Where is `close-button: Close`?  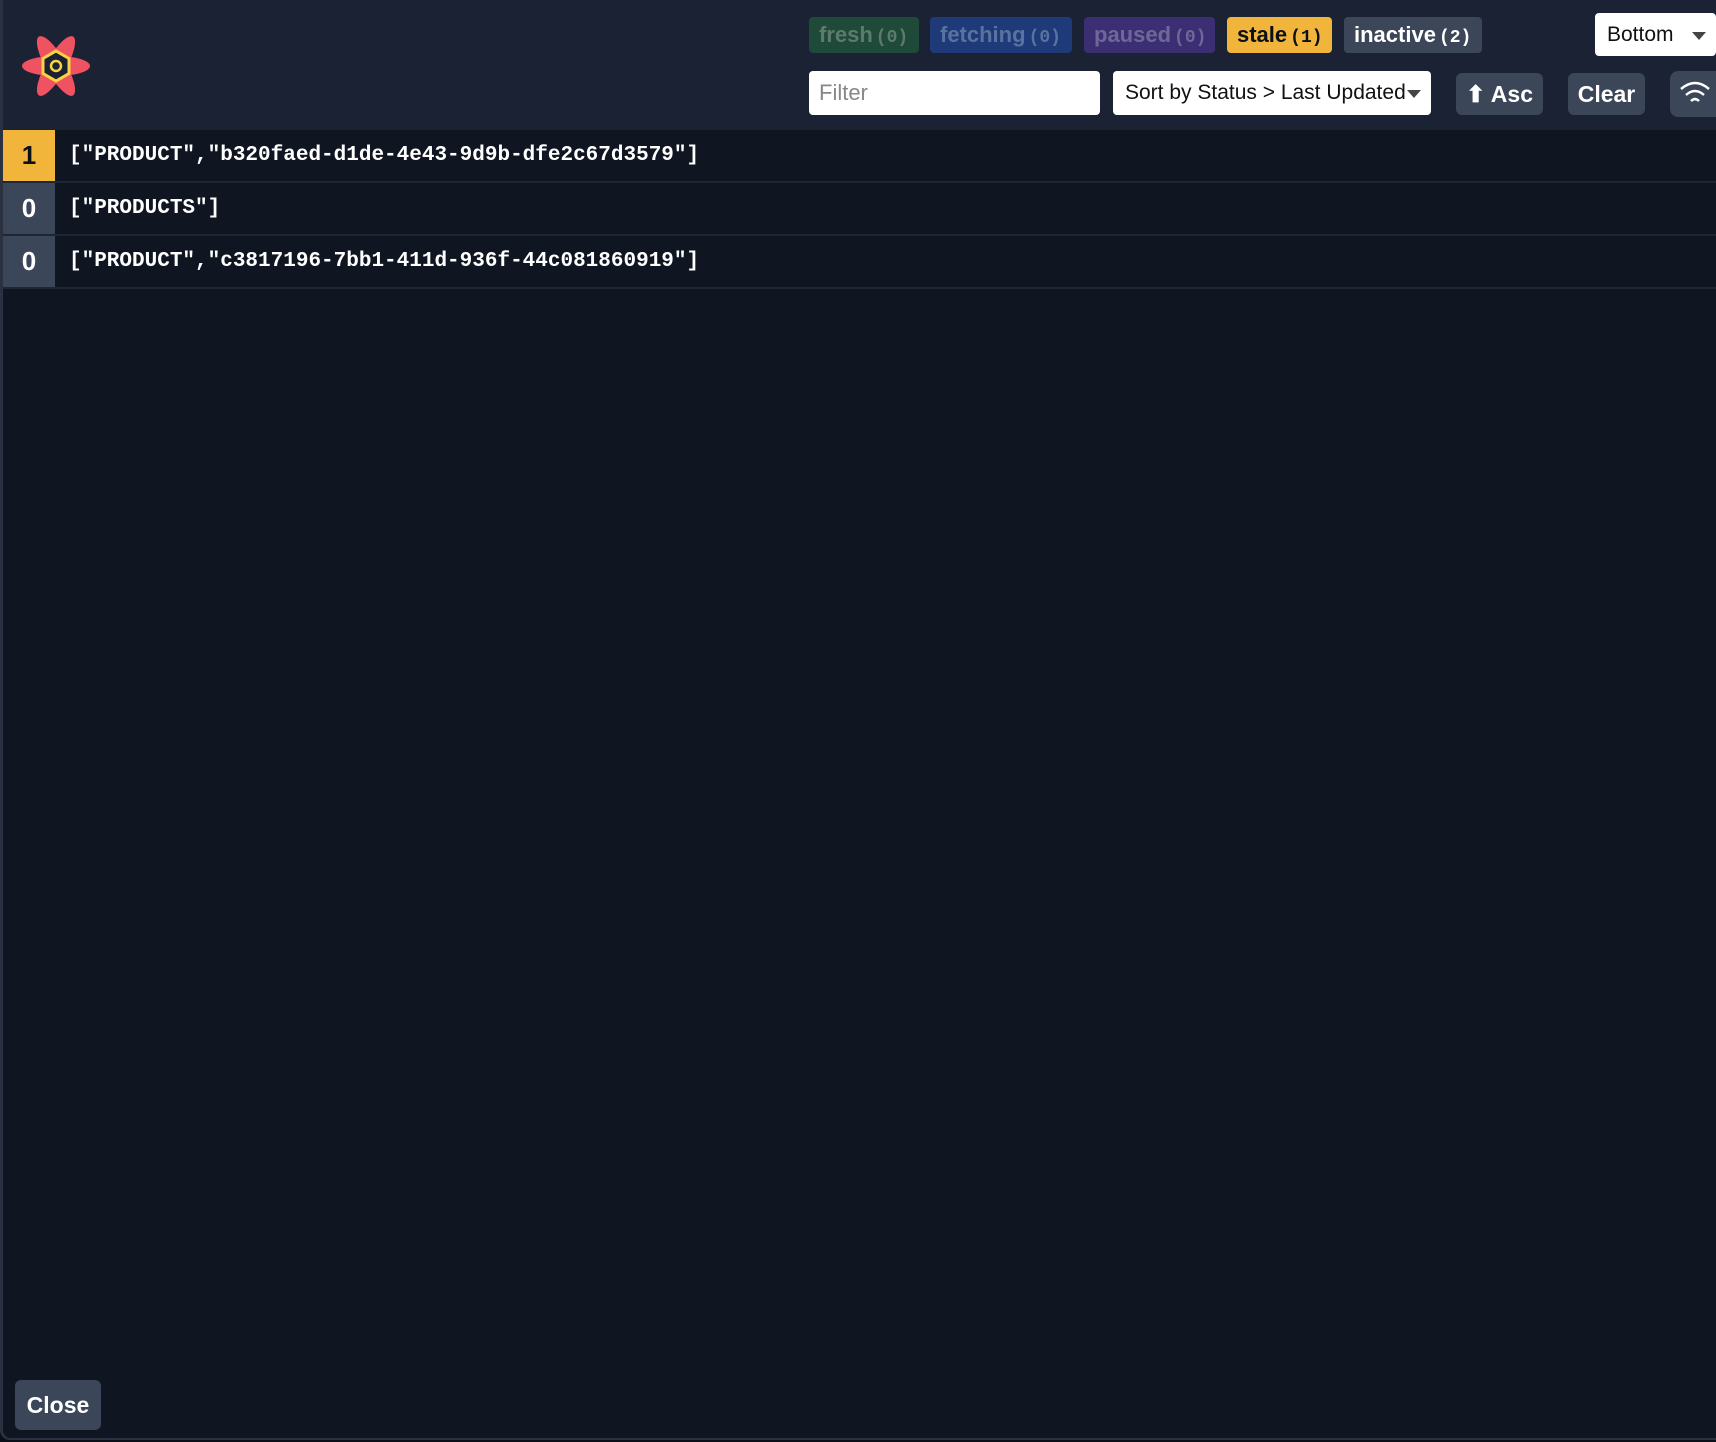
close-button: Close is located at coordinates (58, 1405).